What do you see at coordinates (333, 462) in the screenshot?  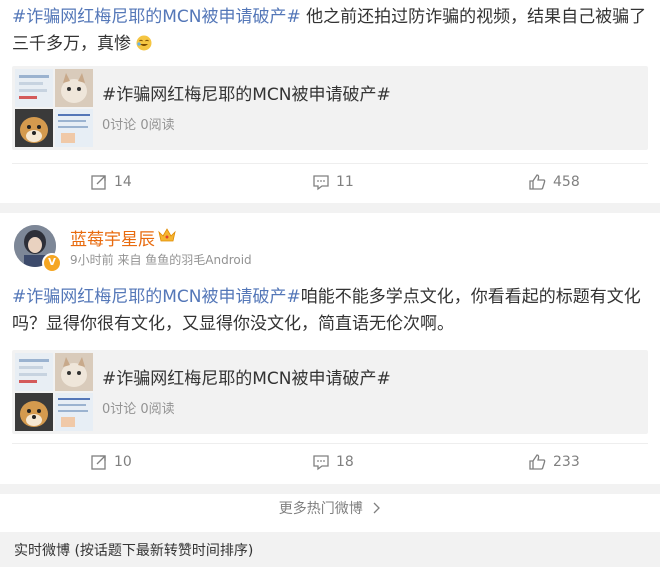 I see `post-2-comment-button: 18` at bounding box center [333, 462].